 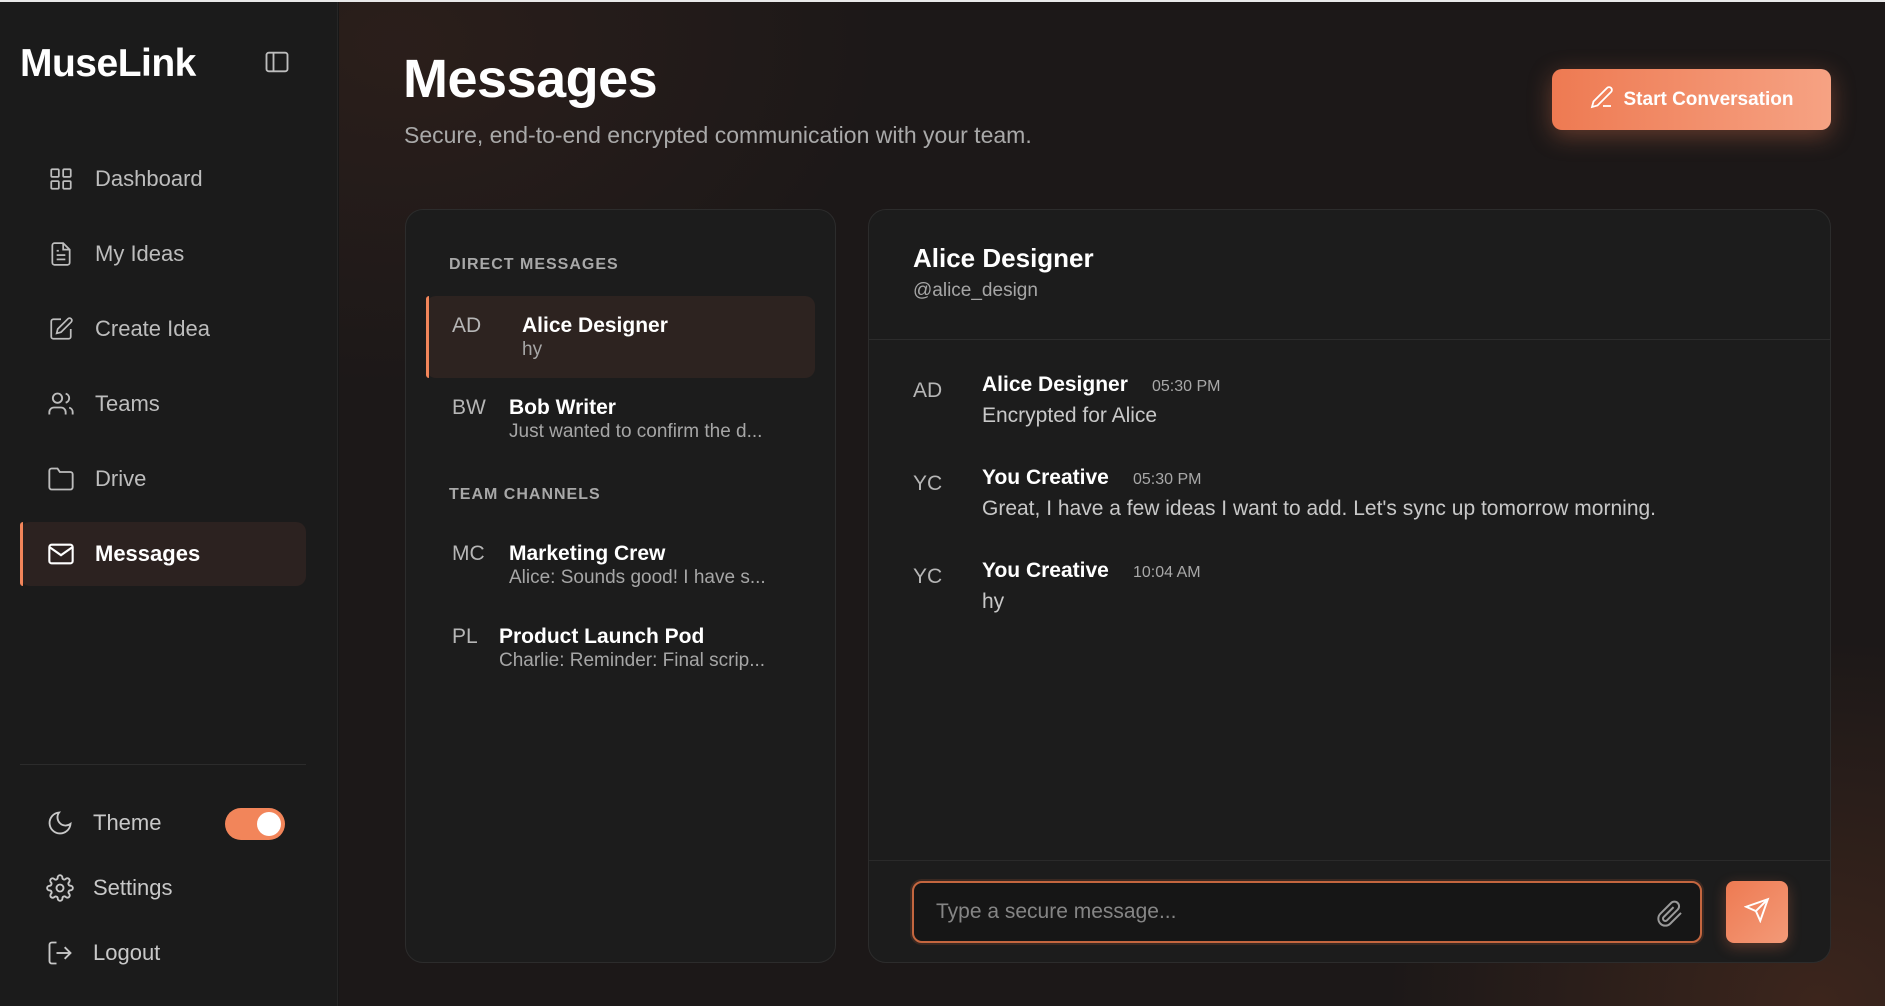 What do you see at coordinates (163, 952) in the screenshot?
I see `logout-link: Logout` at bounding box center [163, 952].